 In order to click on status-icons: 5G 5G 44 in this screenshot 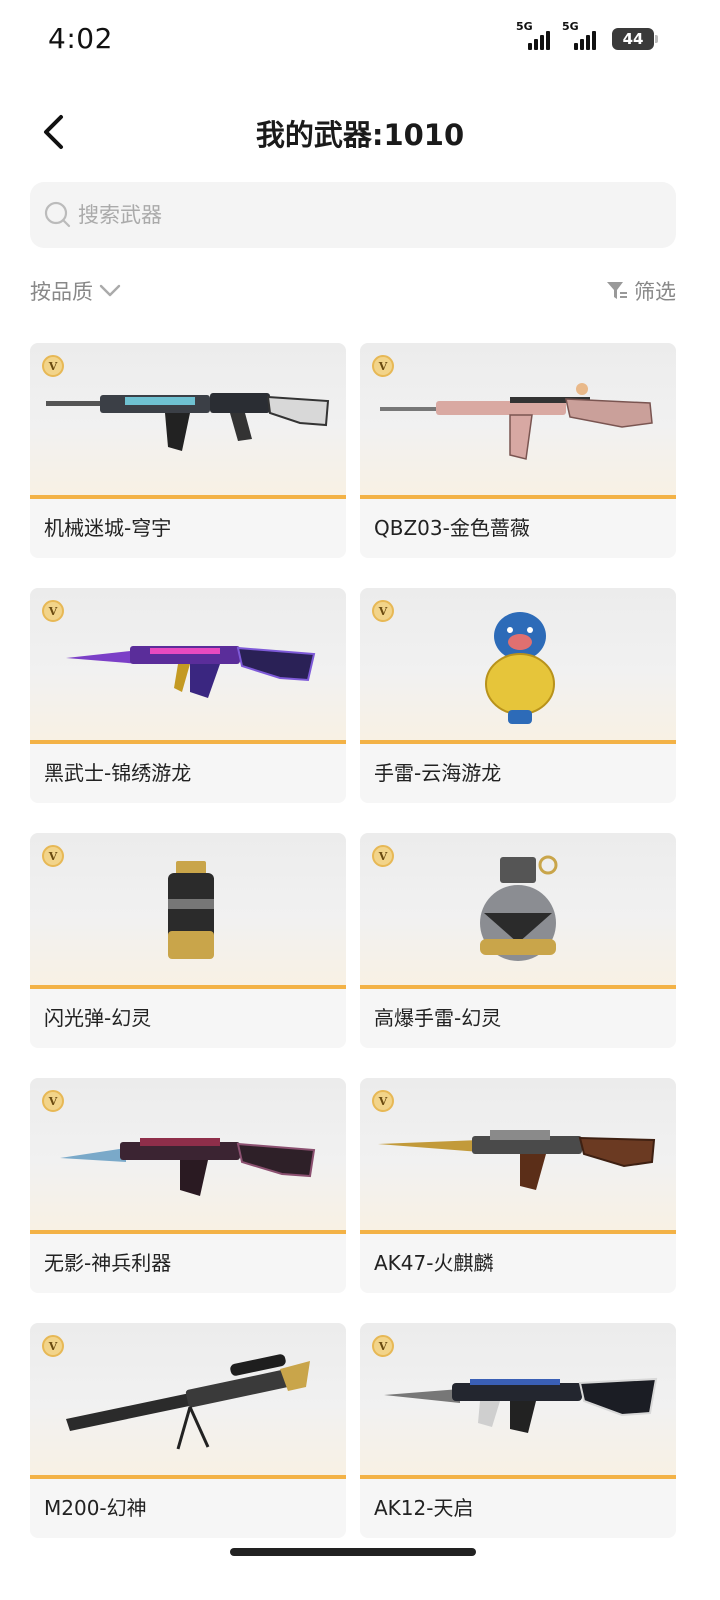, I will do `click(587, 35)`.